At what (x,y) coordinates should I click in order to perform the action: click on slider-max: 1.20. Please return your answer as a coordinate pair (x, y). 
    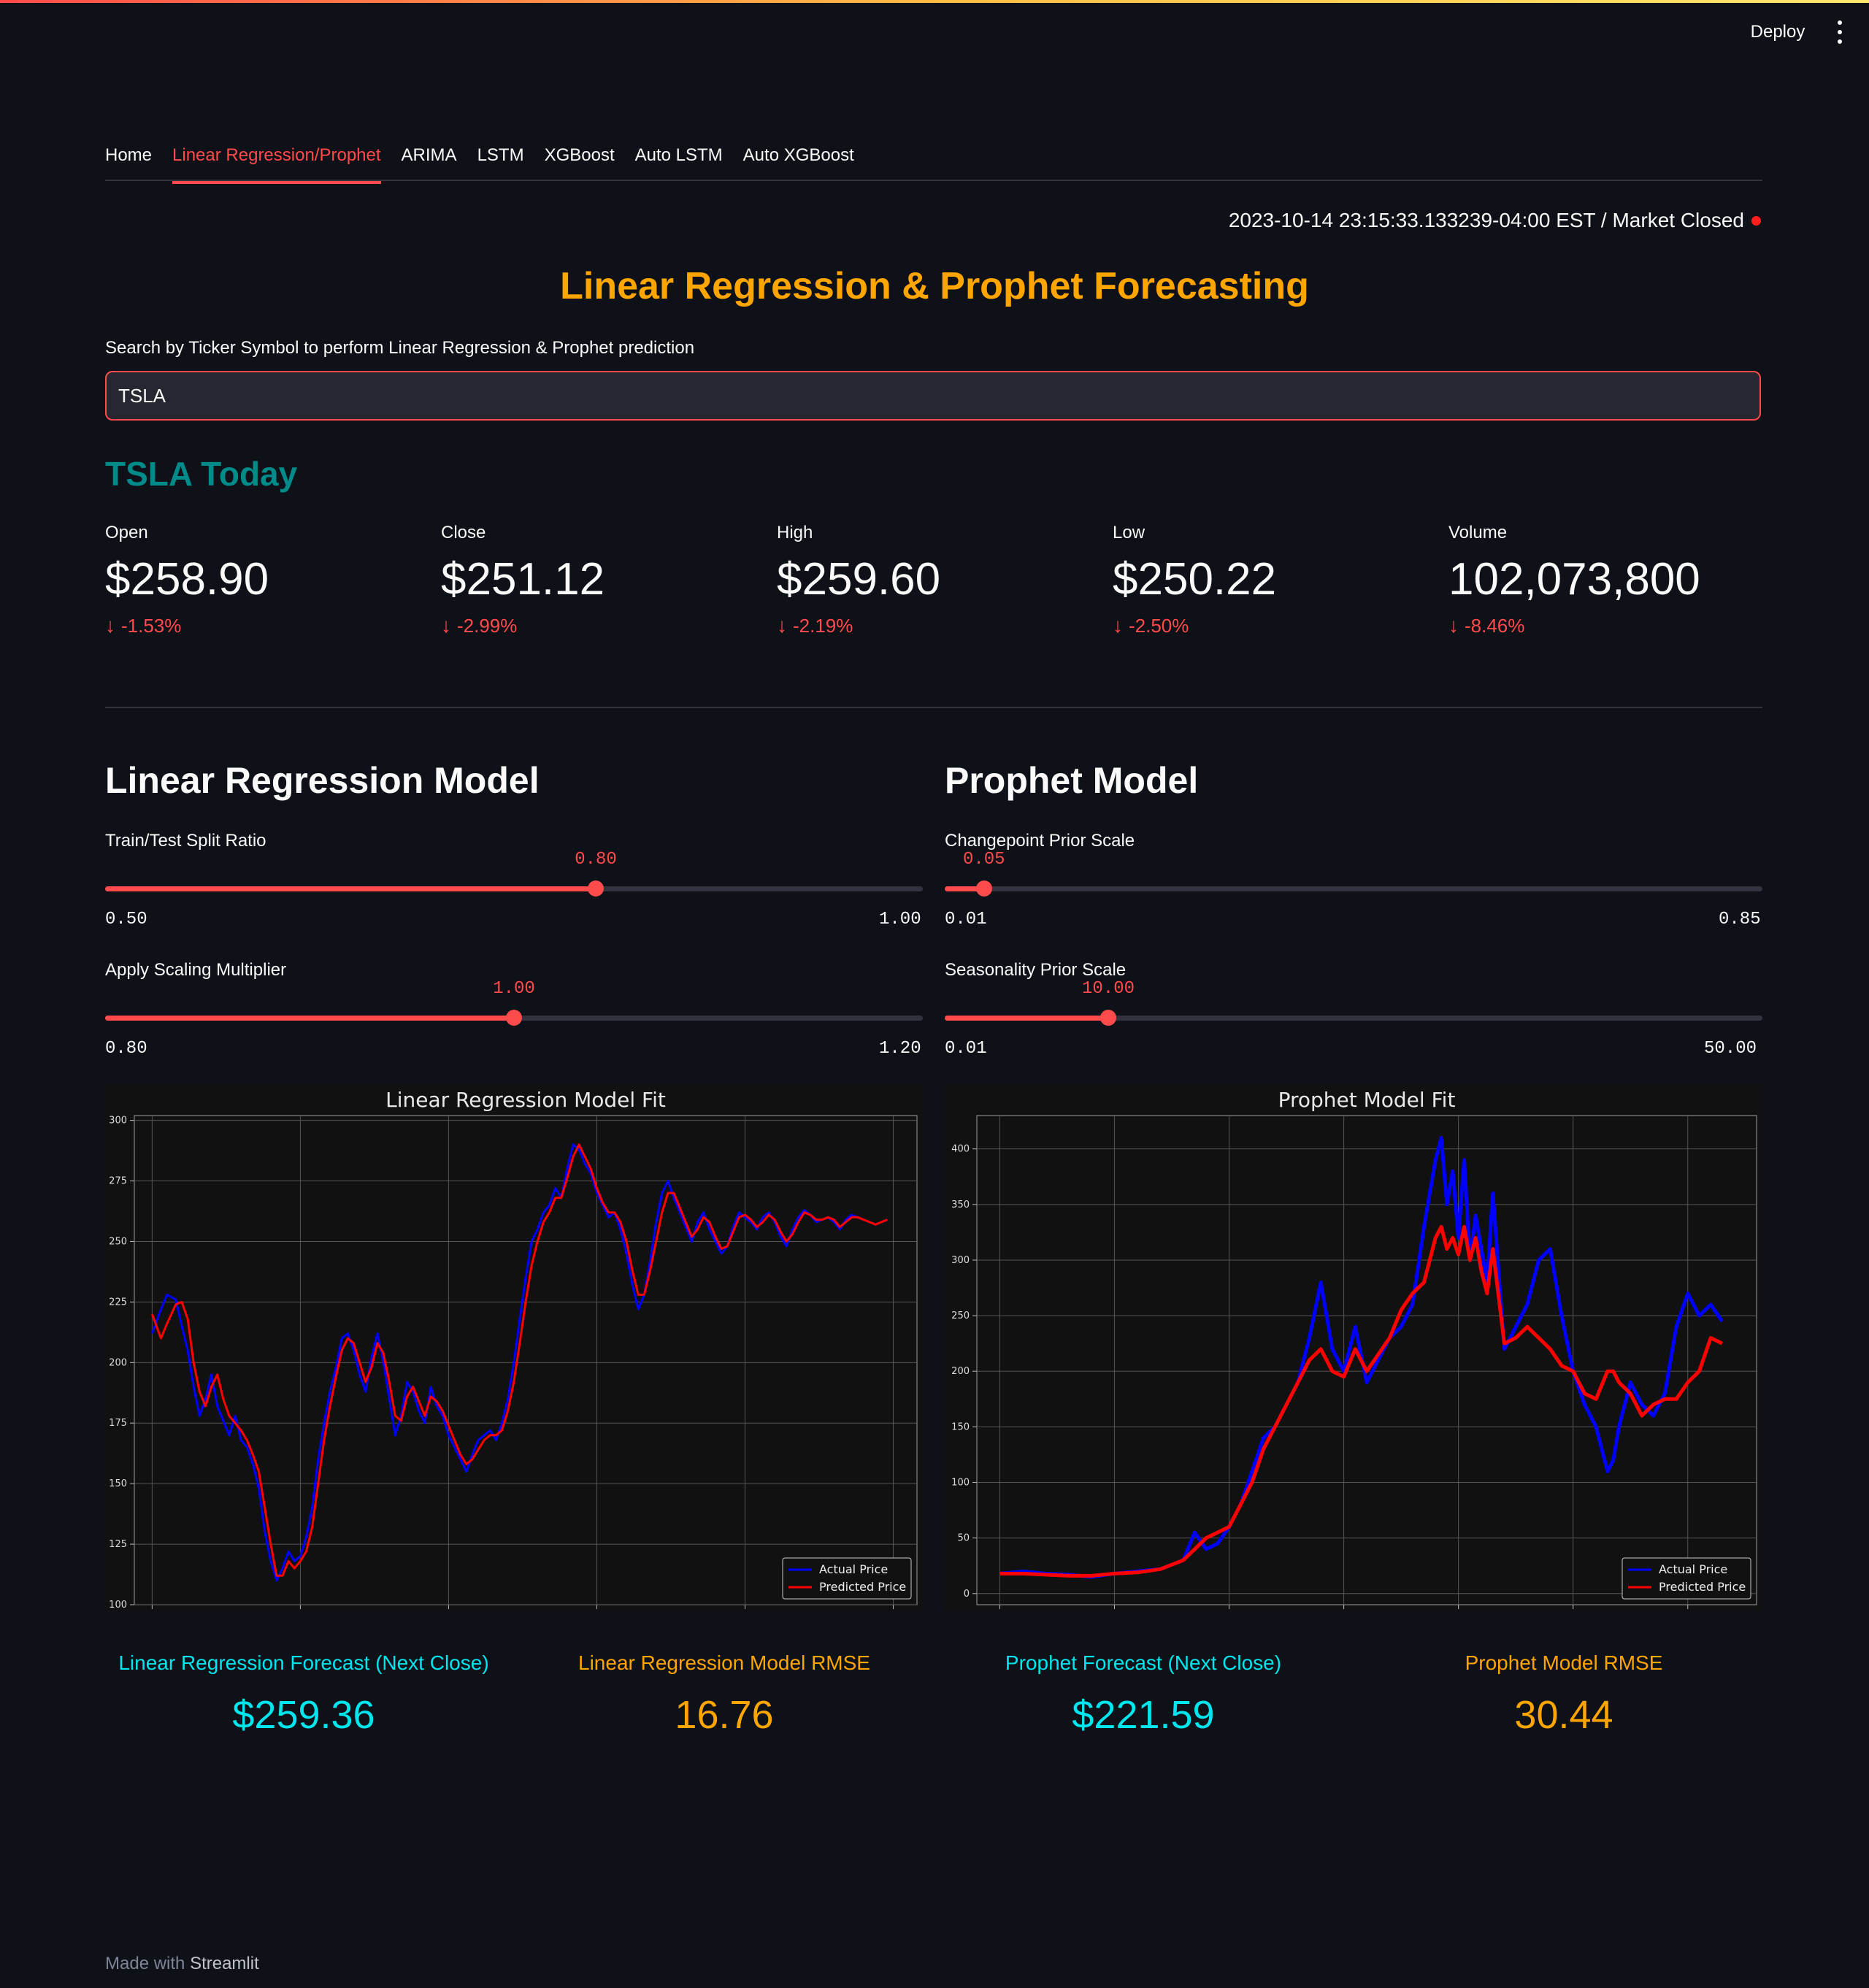
    Looking at the image, I should click on (900, 1049).